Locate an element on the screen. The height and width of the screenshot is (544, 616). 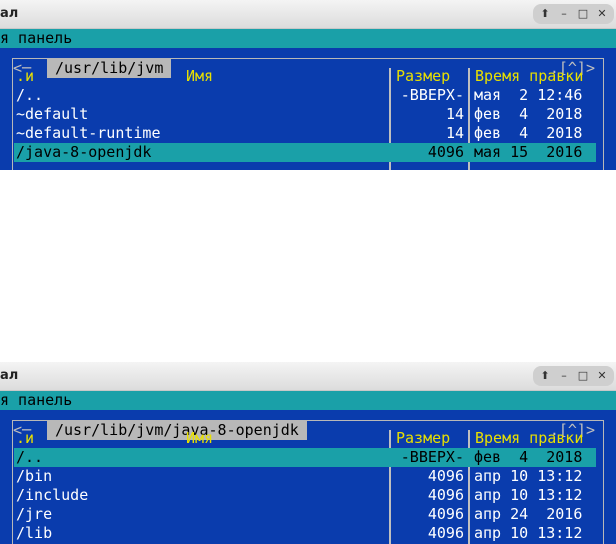
file-name: /include is located at coordinates (52, 495).